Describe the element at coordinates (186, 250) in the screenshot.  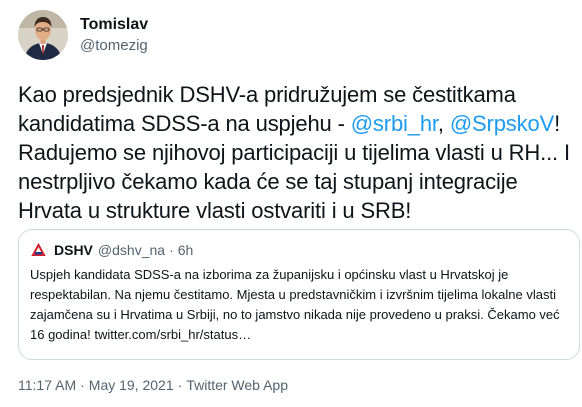
I see `quoted-age: 6h` at that location.